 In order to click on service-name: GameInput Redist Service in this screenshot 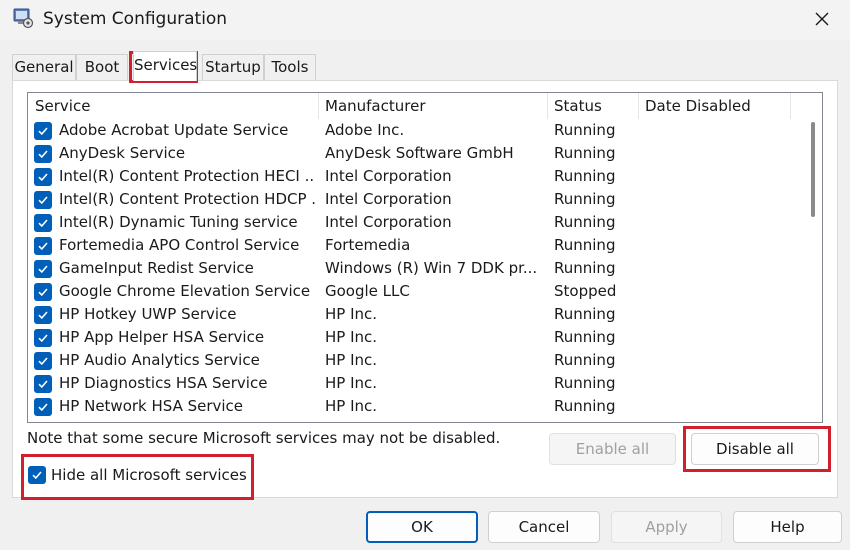, I will do `click(156, 268)`.